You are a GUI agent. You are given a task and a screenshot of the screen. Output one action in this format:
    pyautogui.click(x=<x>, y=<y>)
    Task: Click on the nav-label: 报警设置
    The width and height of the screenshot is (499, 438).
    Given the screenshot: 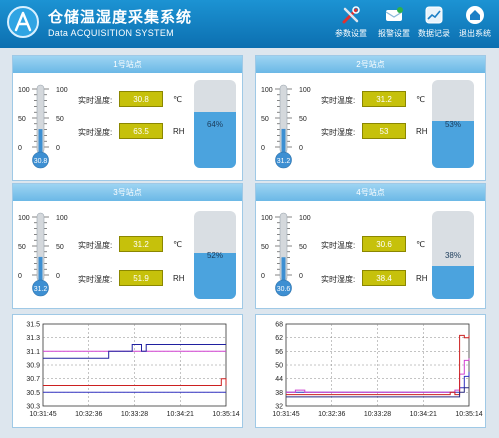 What is the action you would take?
    pyautogui.click(x=394, y=33)
    